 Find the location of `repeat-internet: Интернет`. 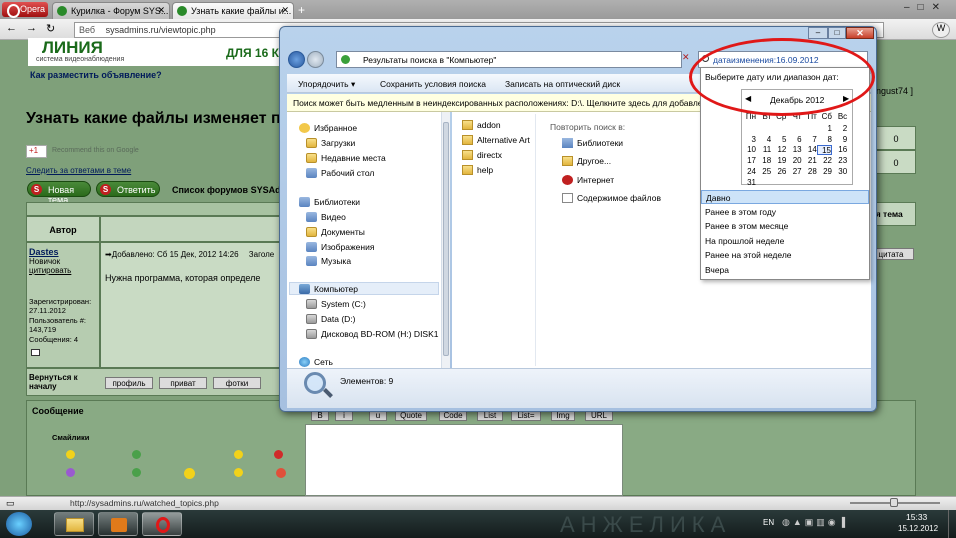

repeat-internet: Интернет is located at coordinates (588, 180).